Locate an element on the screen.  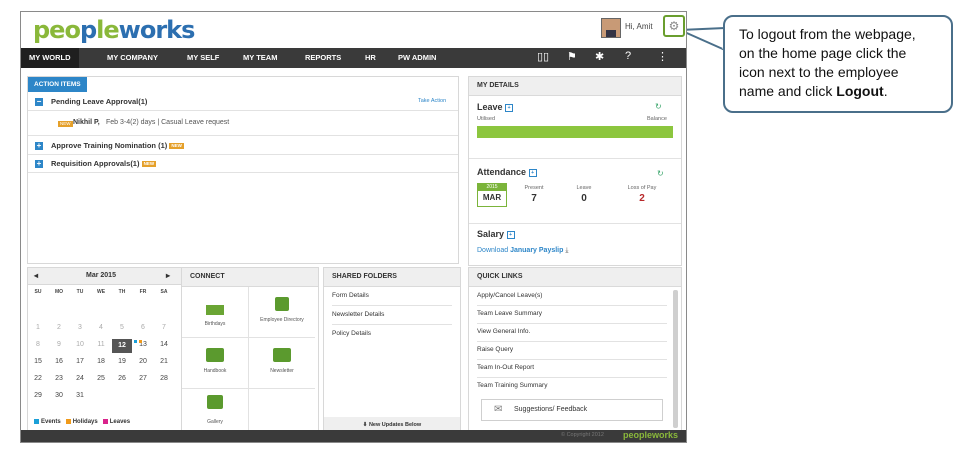
menu-icon: ⋮ is located at coordinates (662, 56).